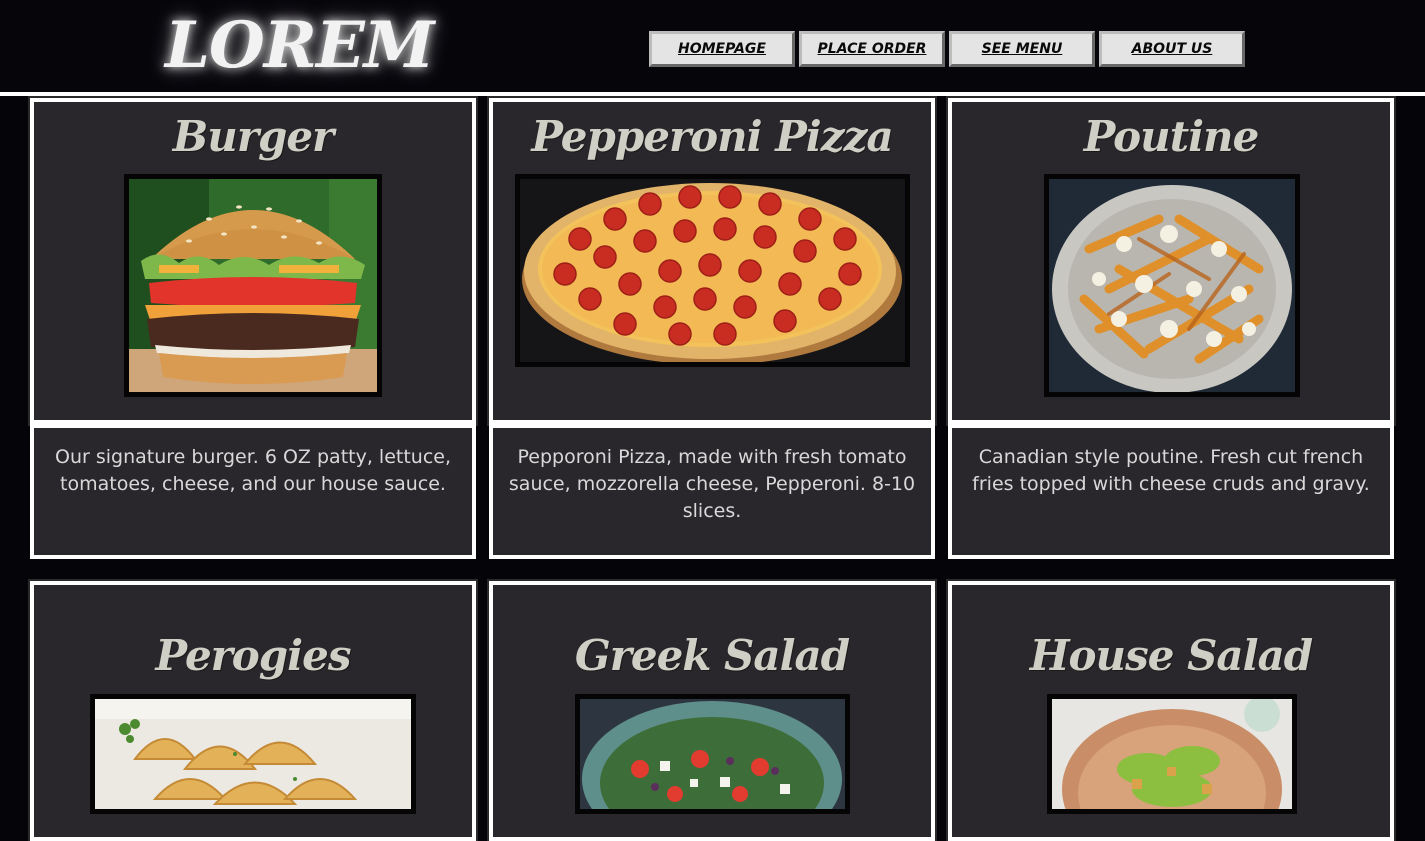 This screenshot has width=1425, height=841. What do you see at coordinates (253, 285) in the screenshot?
I see `burger-image` at bounding box center [253, 285].